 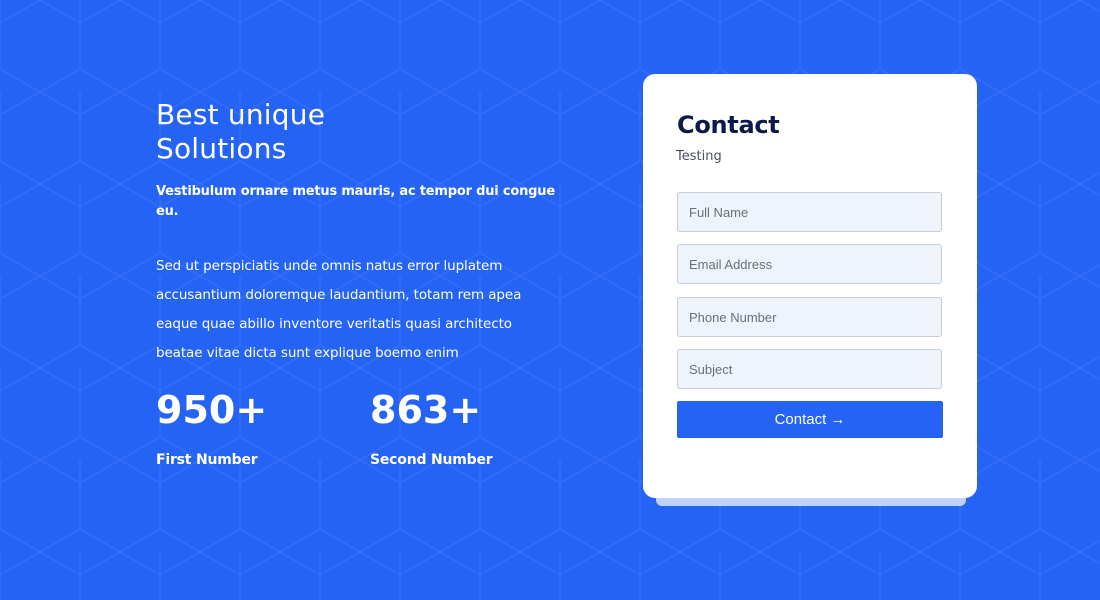 What do you see at coordinates (366, 132) in the screenshot?
I see `hero-headline: Best unique Solutions` at bounding box center [366, 132].